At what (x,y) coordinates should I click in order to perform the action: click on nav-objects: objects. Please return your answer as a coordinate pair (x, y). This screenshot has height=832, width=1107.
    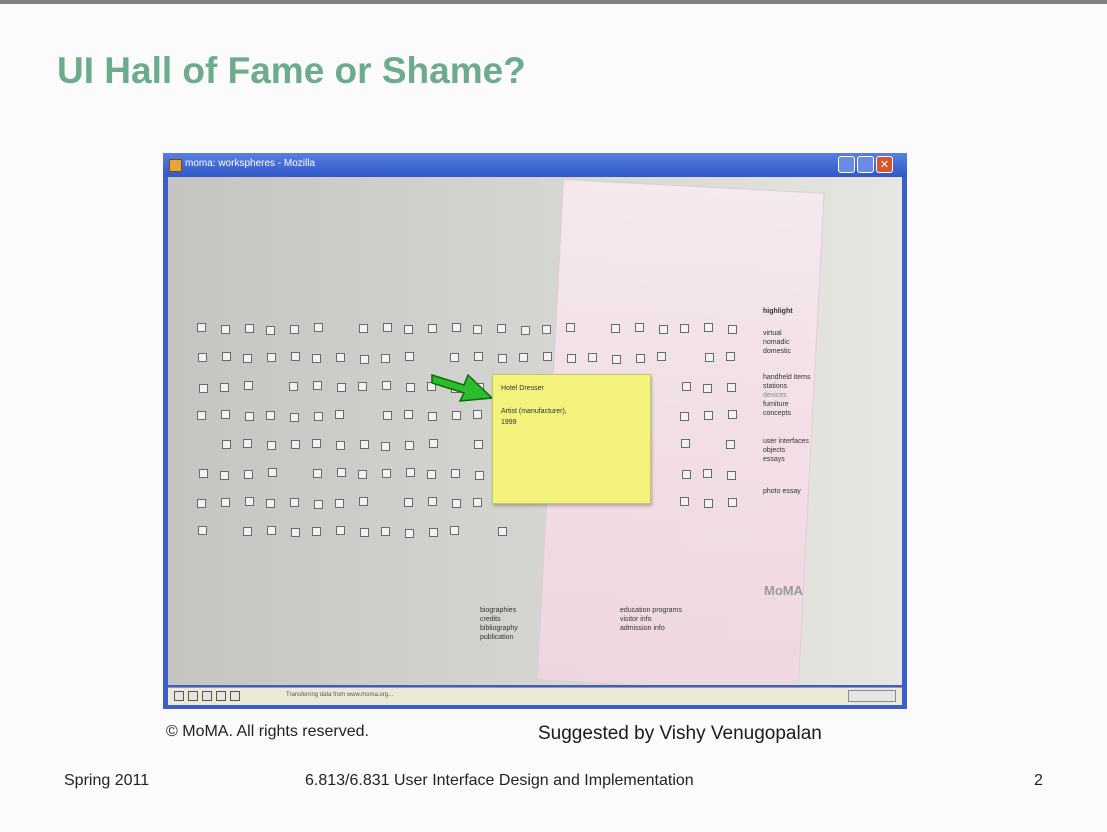
    Looking at the image, I should click on (774, 450).